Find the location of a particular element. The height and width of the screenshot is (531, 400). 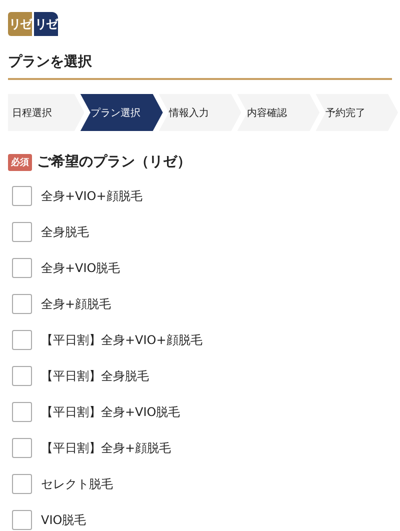

plan-label: 【平日割】全身+VIO脱毛 is located at coordinates (110, 412).